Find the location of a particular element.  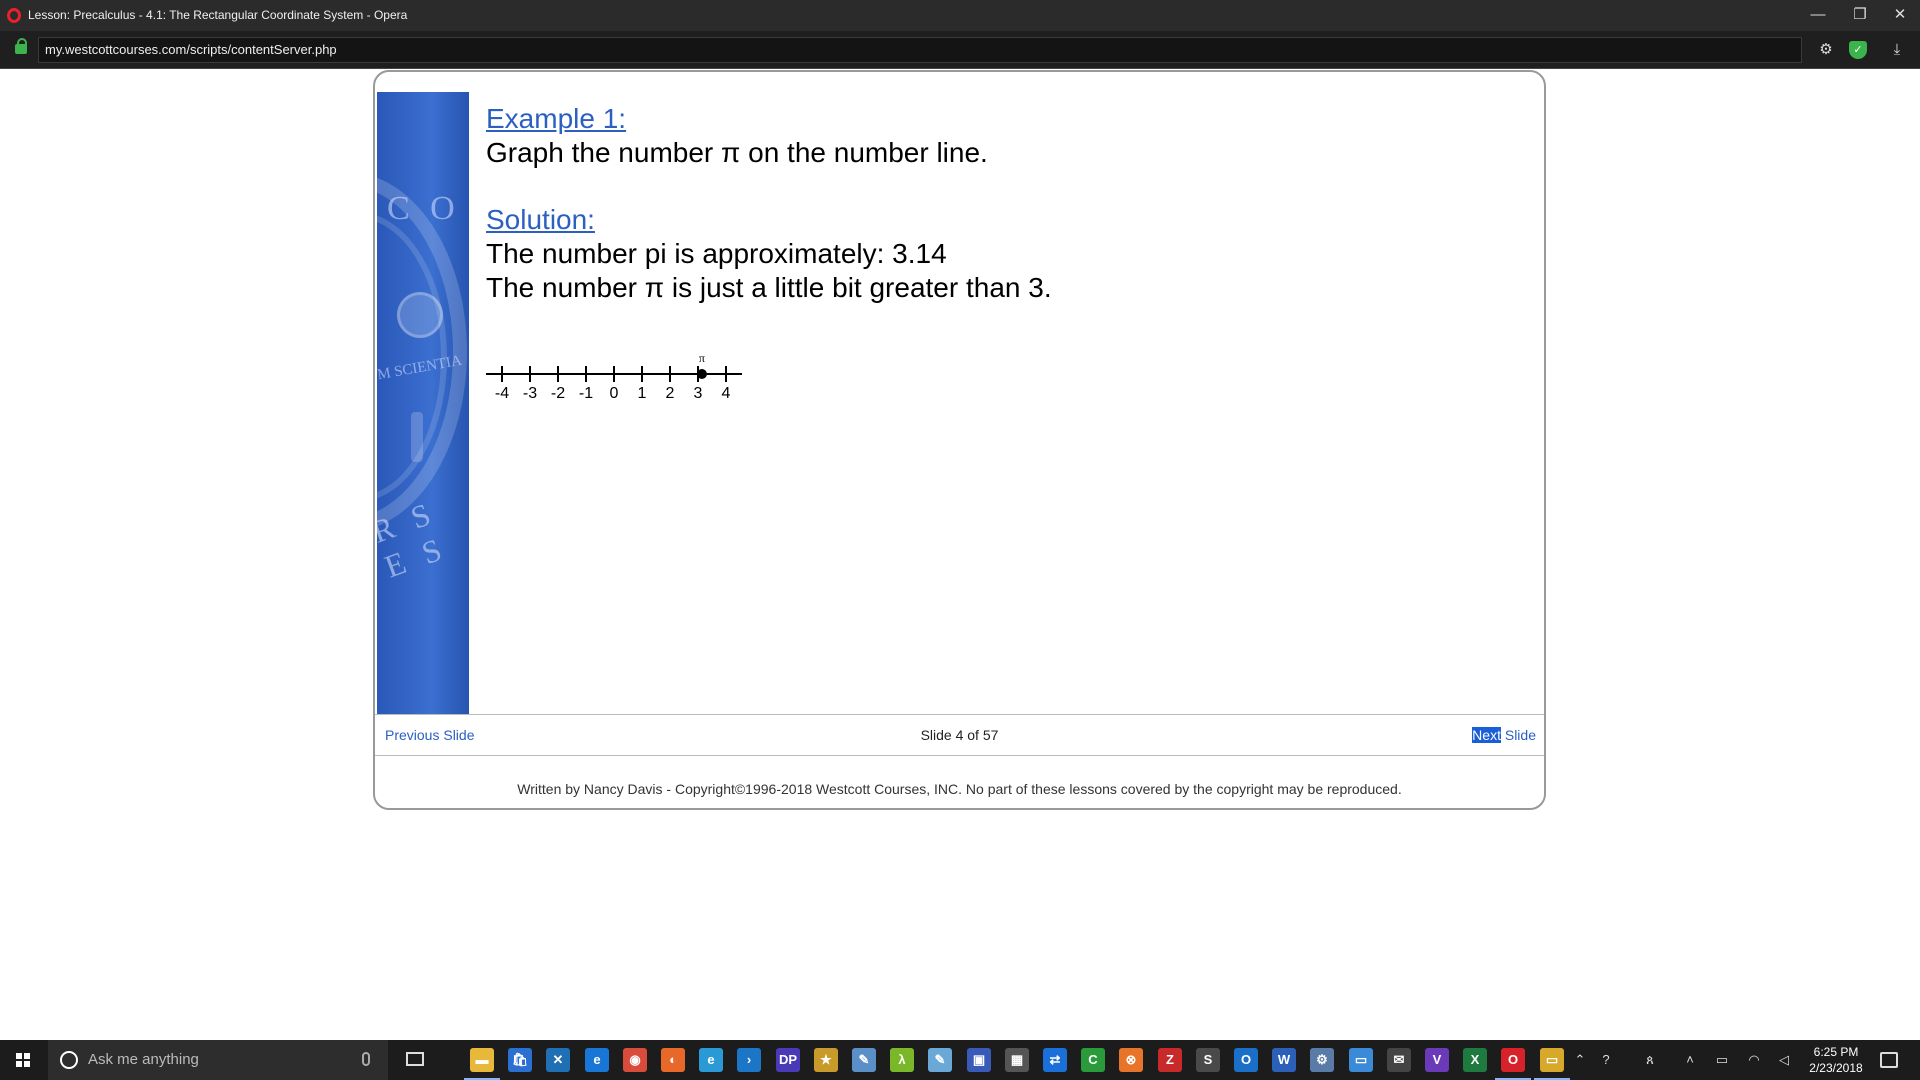

media-icon: ▣ is located at coordinates (979, 1060).